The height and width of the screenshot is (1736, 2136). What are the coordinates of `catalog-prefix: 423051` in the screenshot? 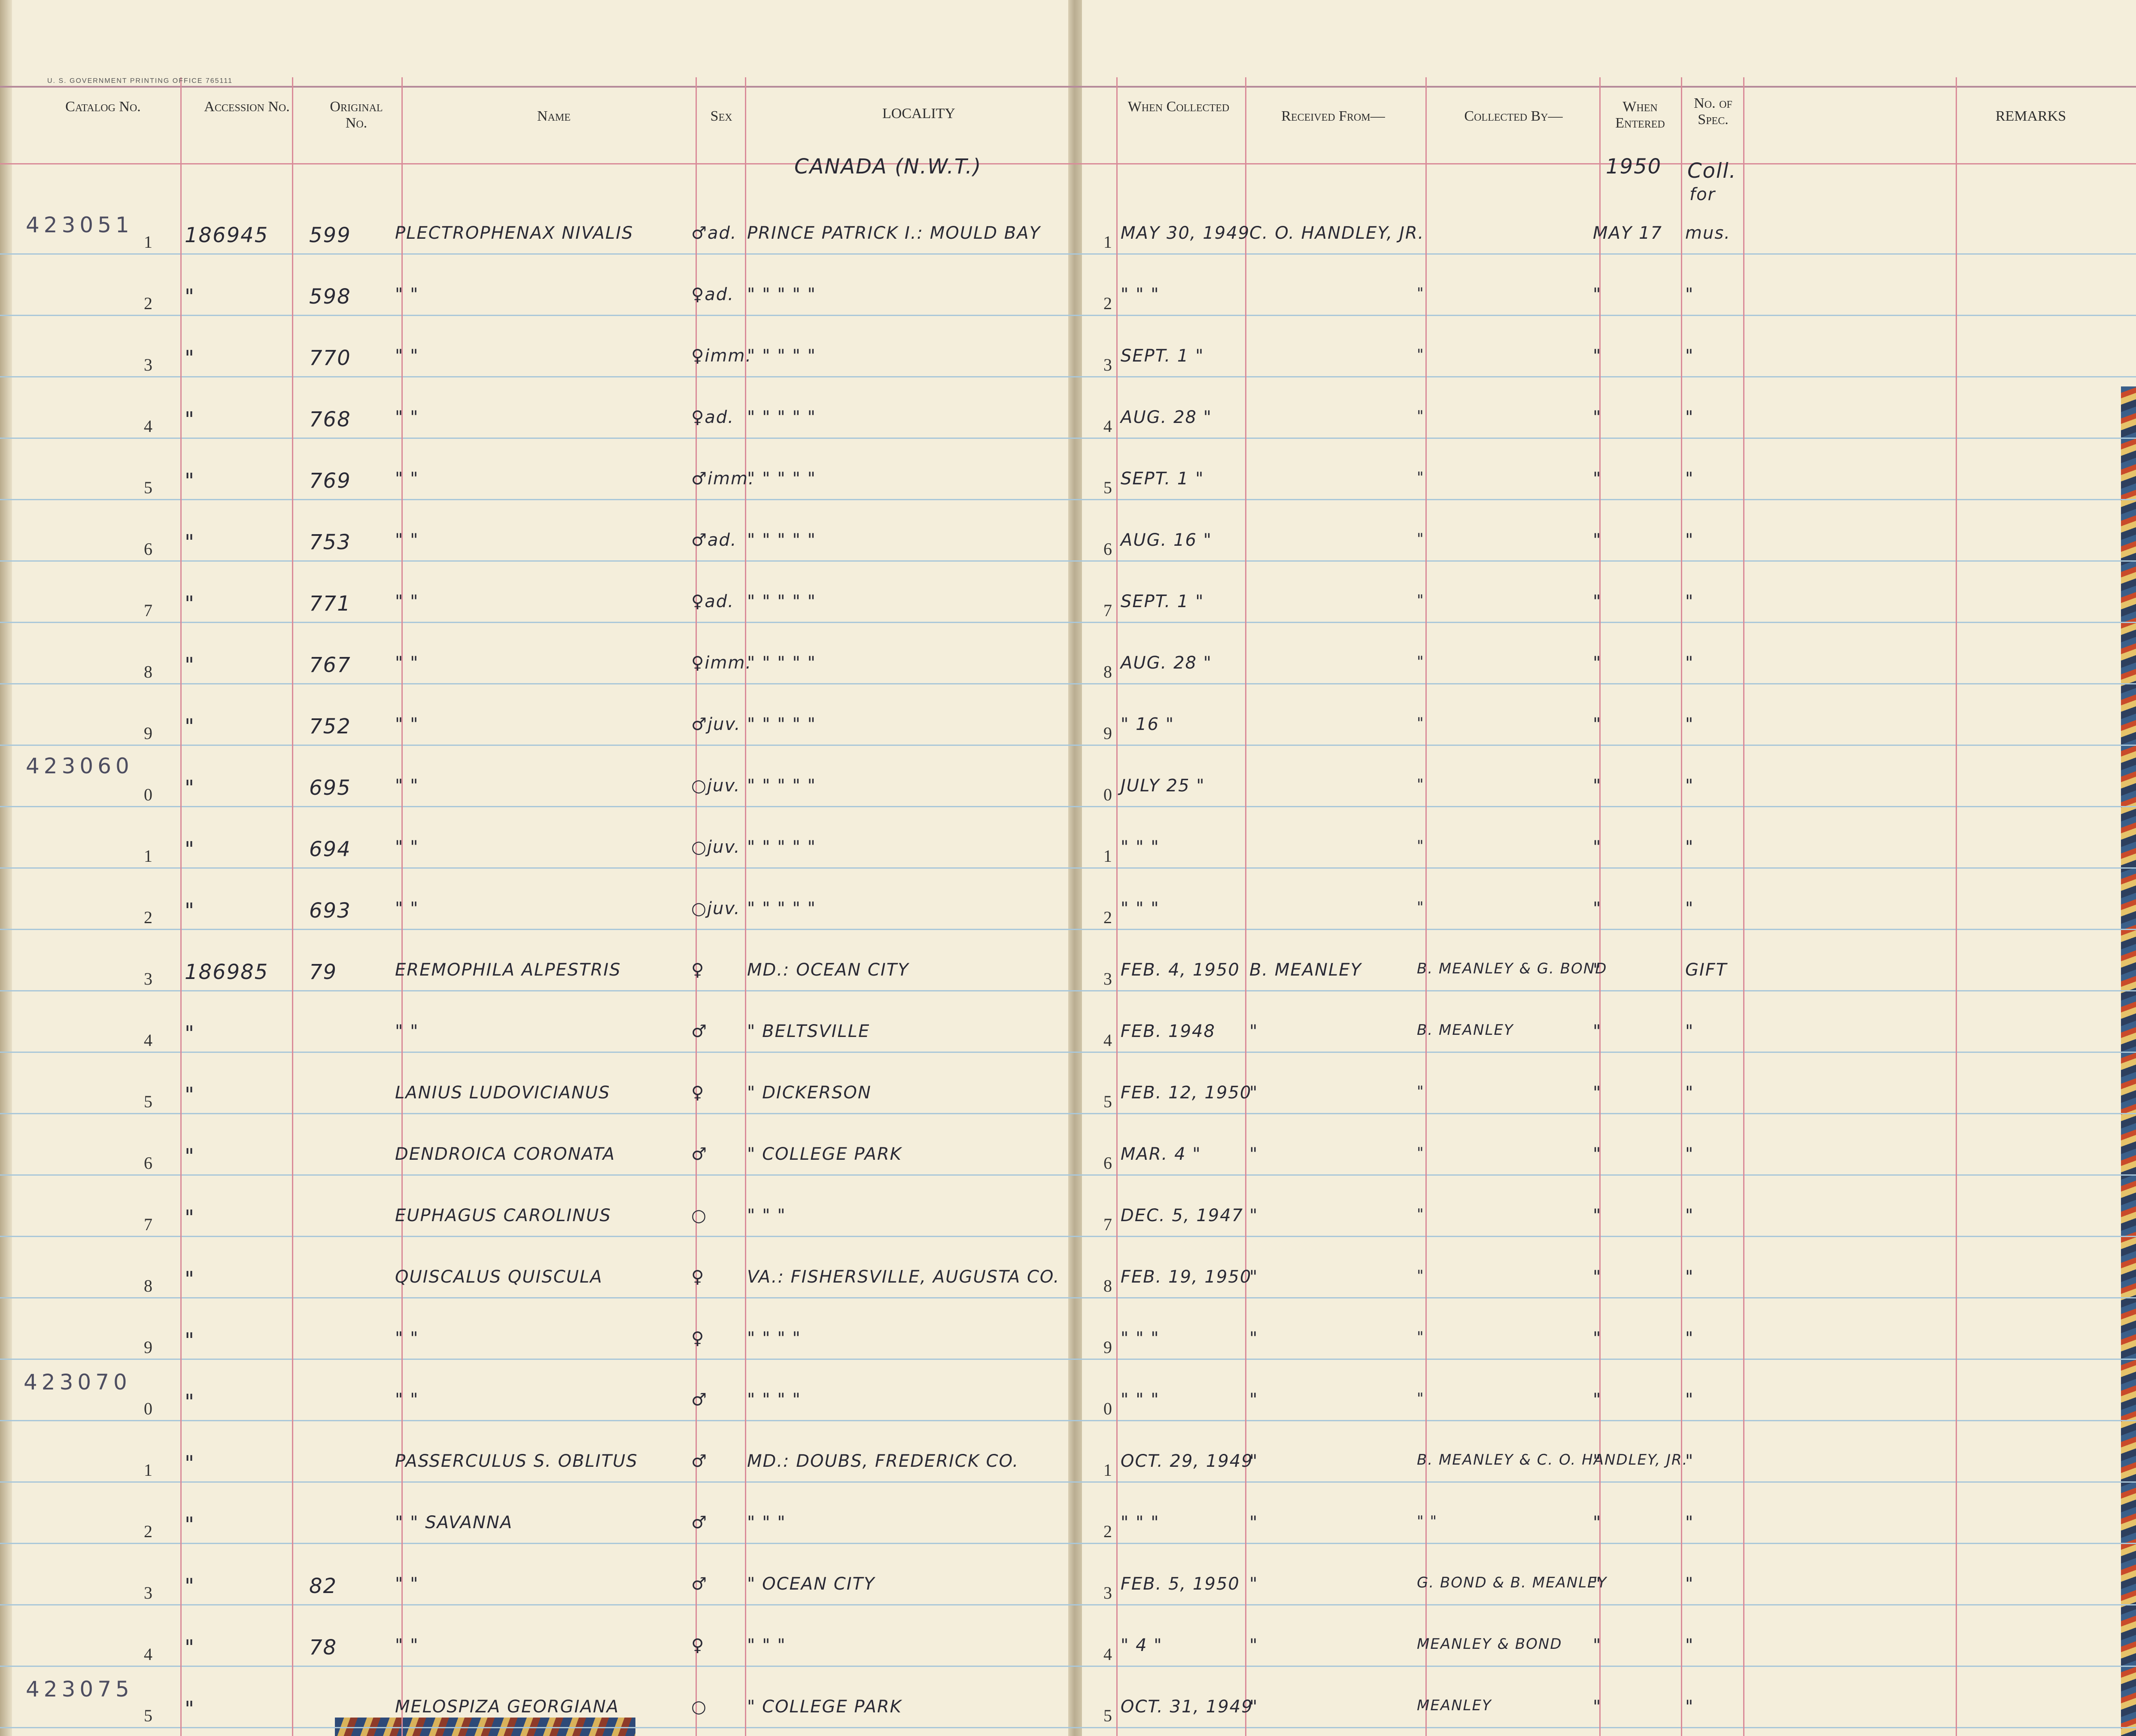 It's located at (80, 225).